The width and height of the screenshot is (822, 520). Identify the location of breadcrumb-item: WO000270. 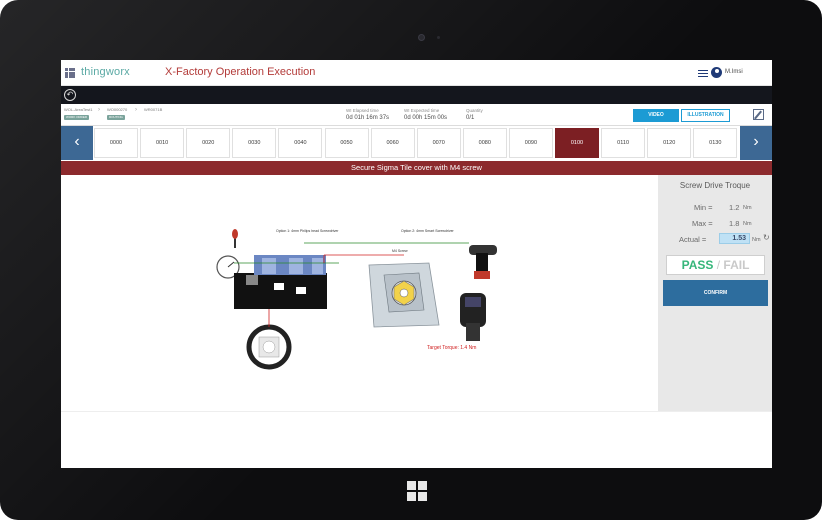
(117, 109).